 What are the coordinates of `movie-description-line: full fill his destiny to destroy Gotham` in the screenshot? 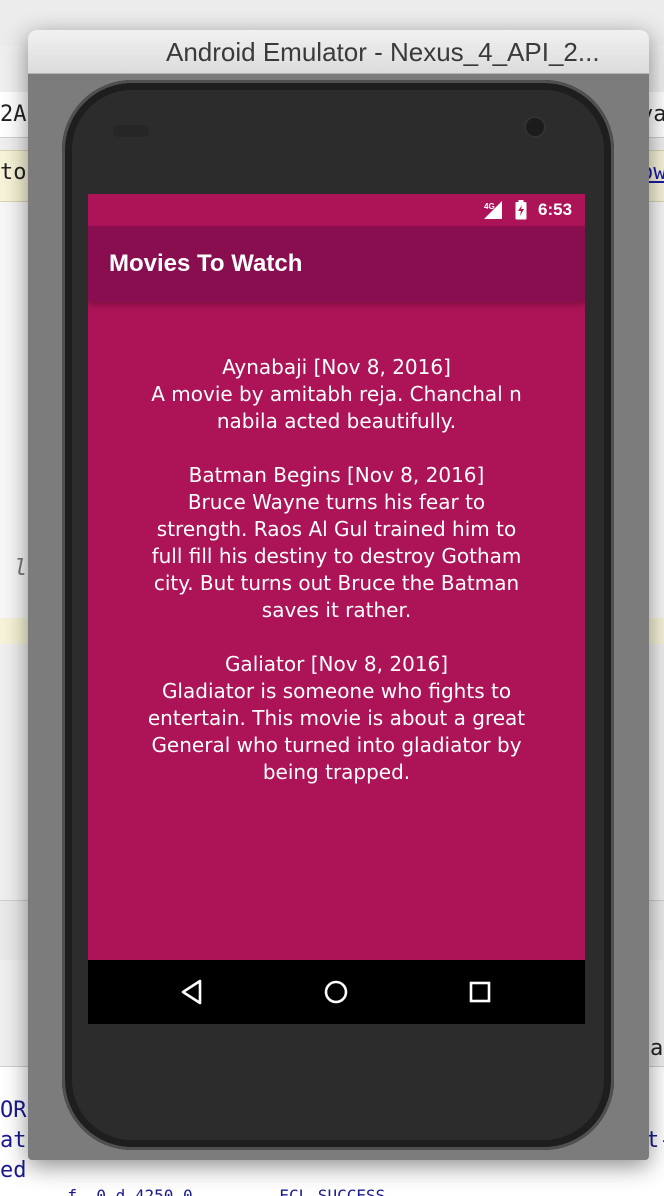 It's located at (336, 556).